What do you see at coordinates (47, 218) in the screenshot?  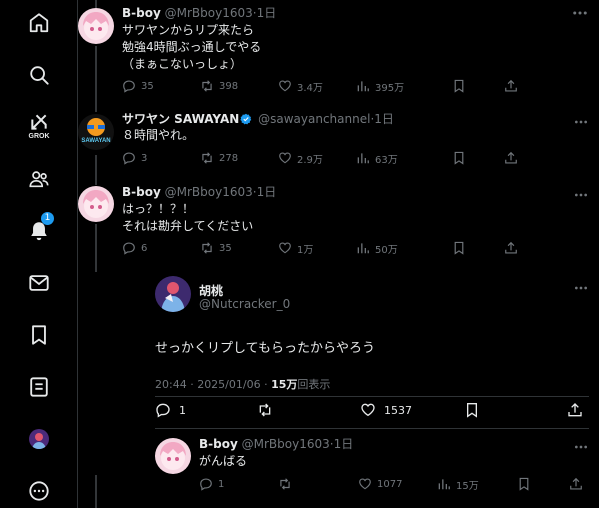 I see `notification-badge: 1` at bounding box center [47, 218].